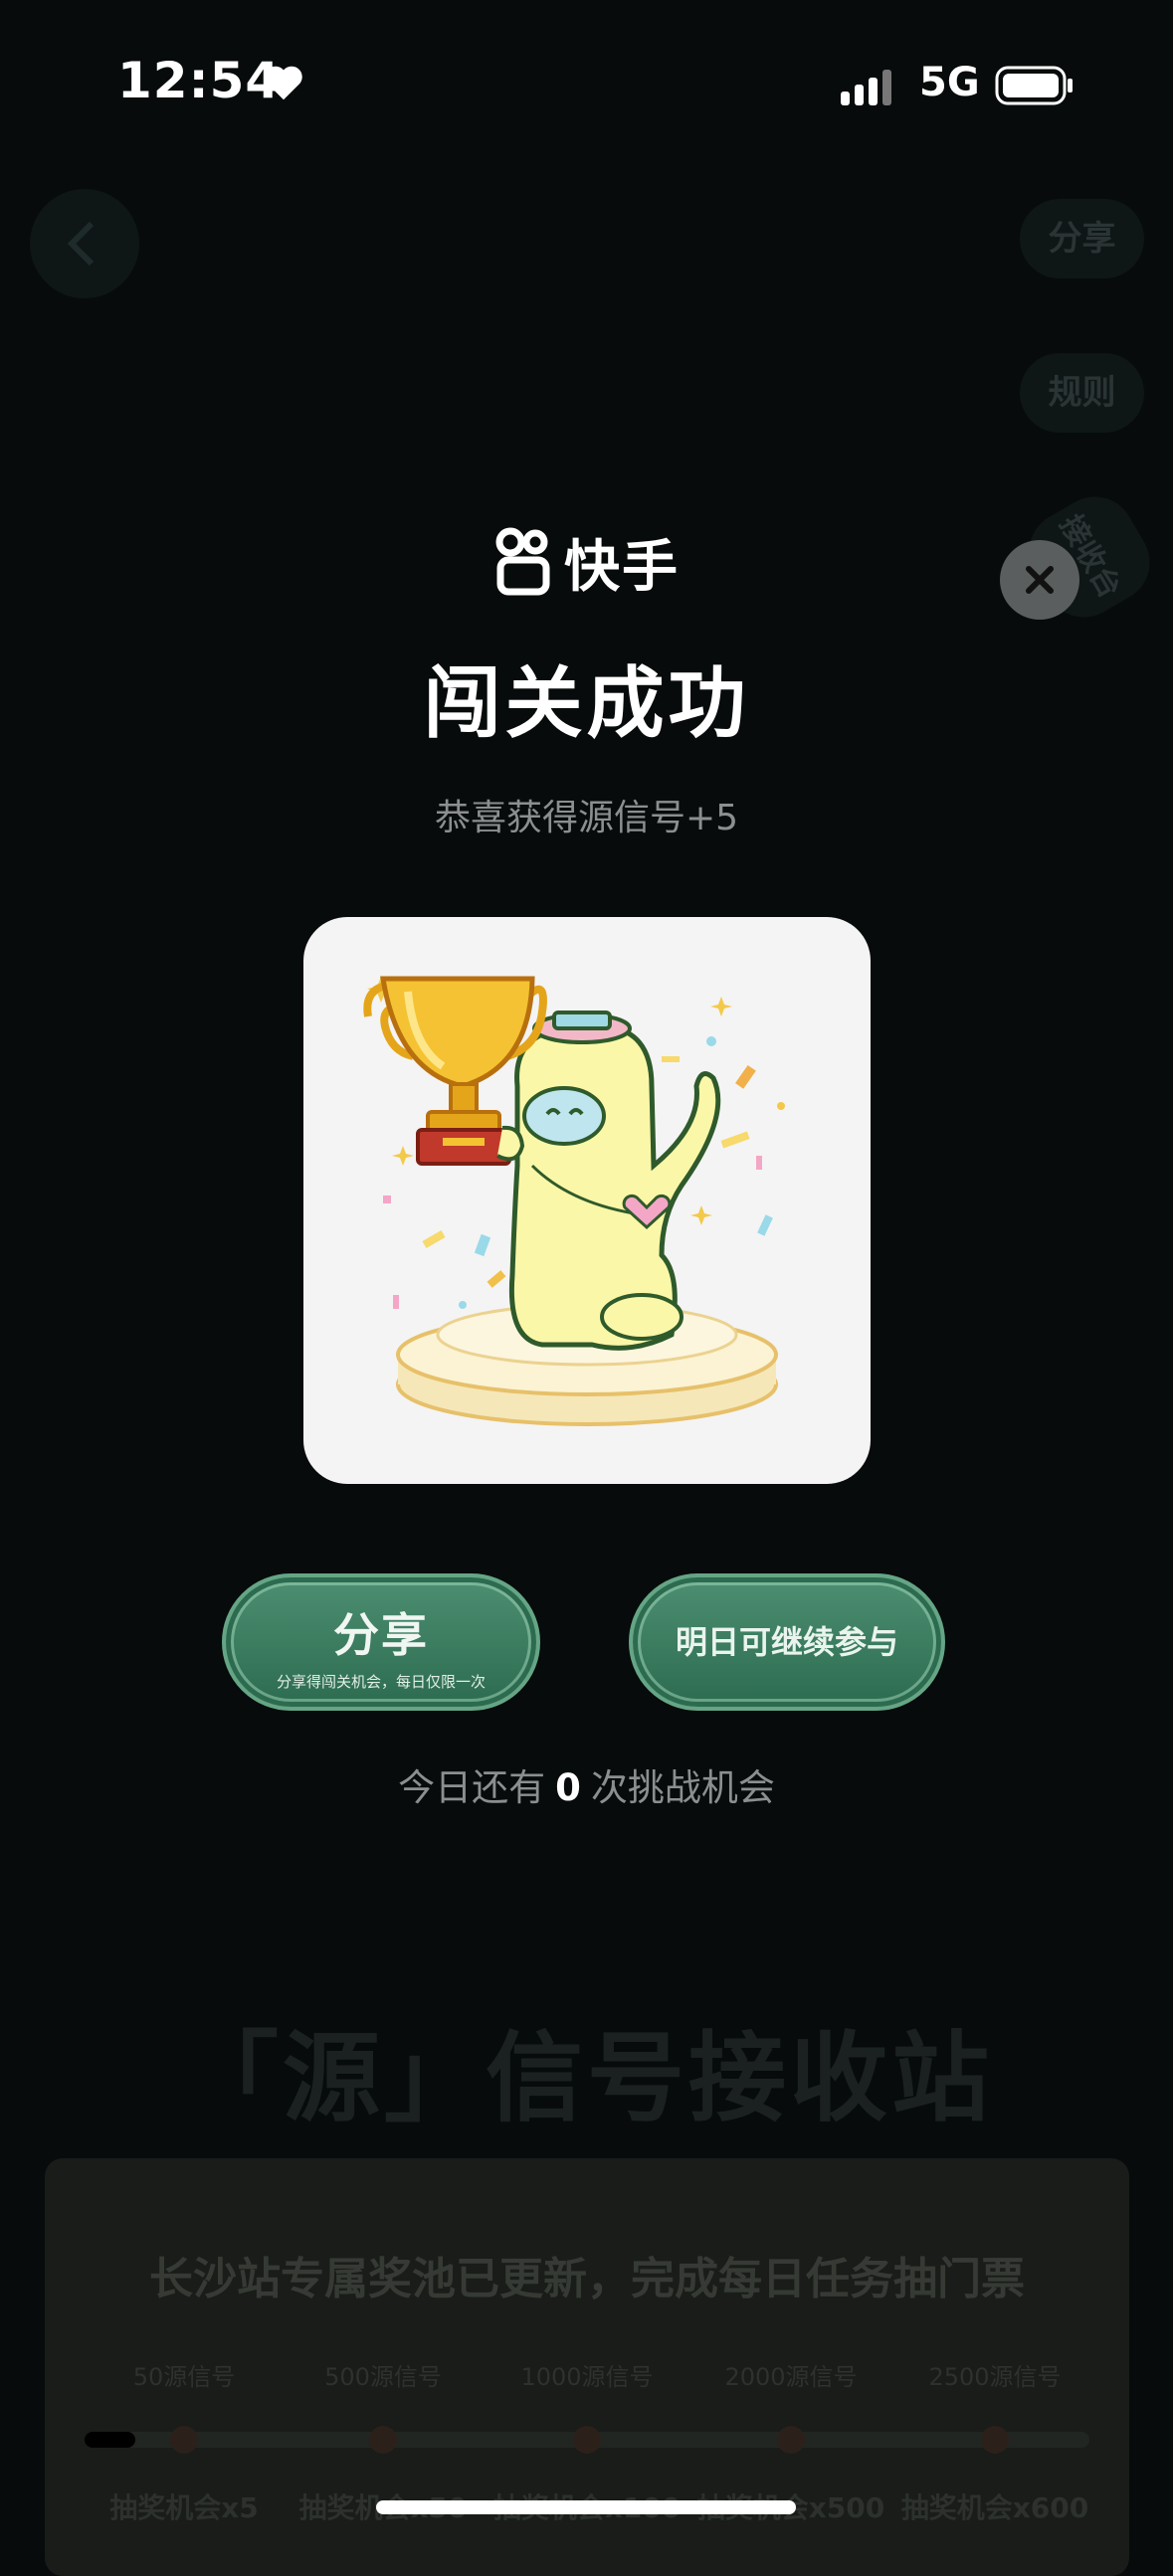 The height and width of the screenshot is (2576, 1173). What do you see at coordinates (522, 561) in the screenshot?
I see `kuaishou-logo-icon` at bounding box center [522, 561].